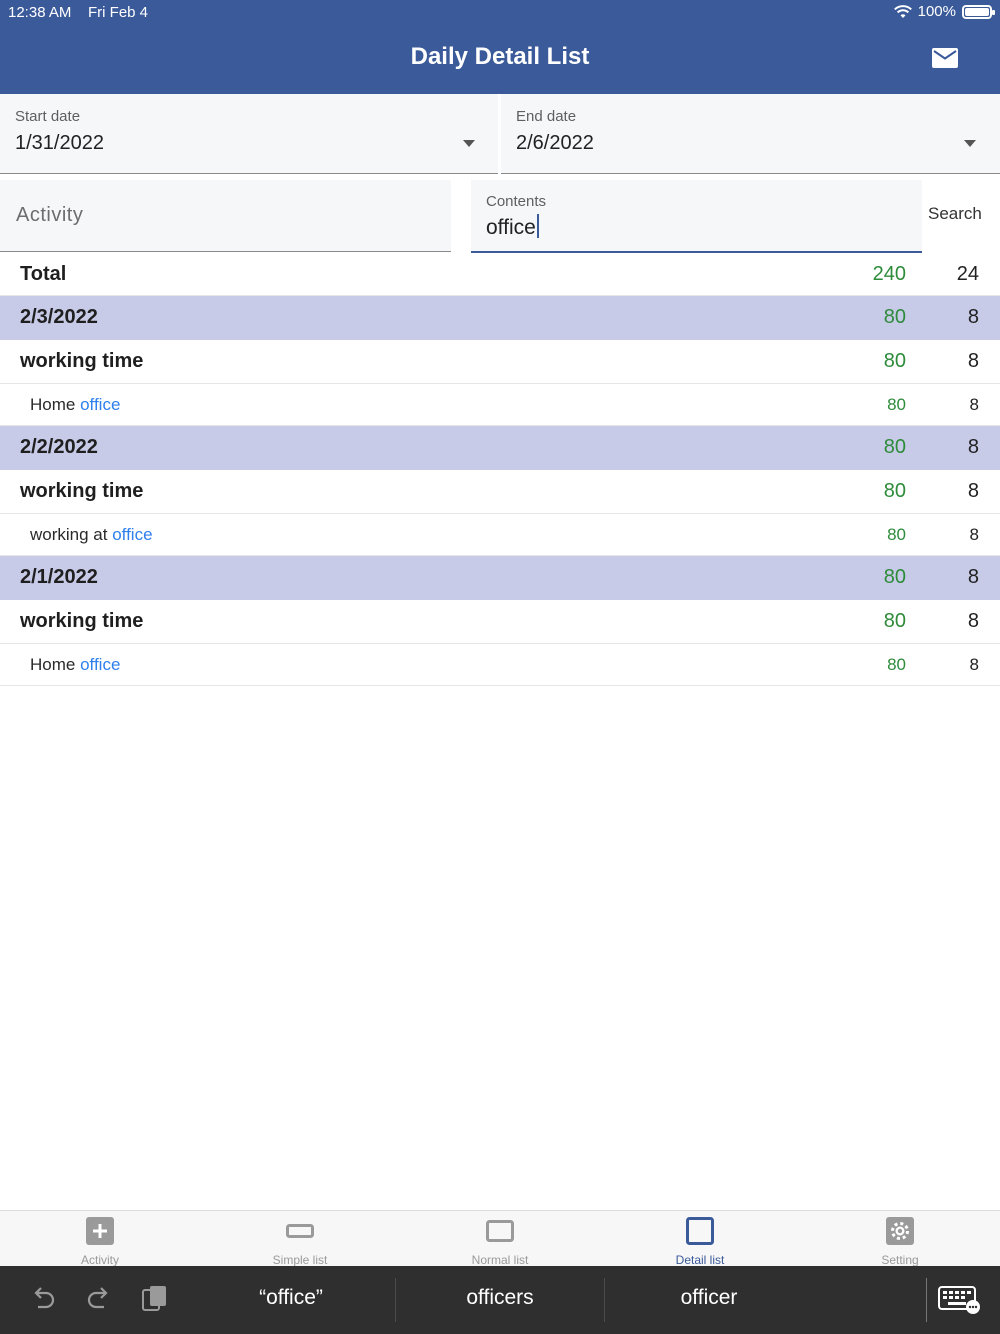  What do you see at coordinates (155, 1299) in the screenshot?
I see `paste-icon` at bounding box center [155, 1299].